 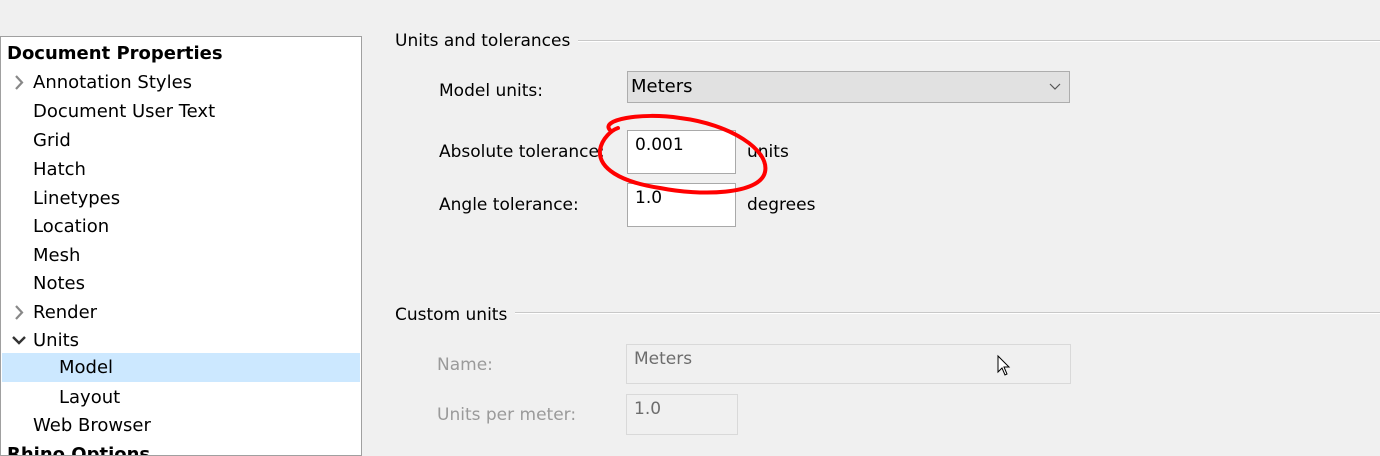 What do you see at coordinates (181, 169) in the screenshot?
I see `tree-item-hatch: Hatch` at bounding box center [181, 169].